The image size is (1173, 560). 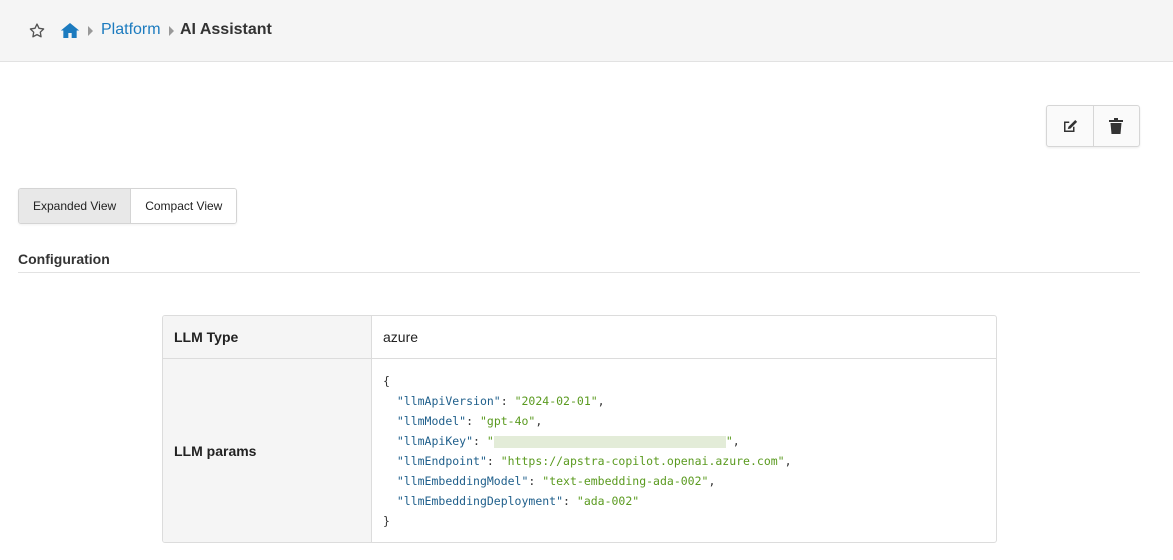 What do you see at coordinates (608, 501) in the screenshot?
I see `json-value: "ada-002"` at bounding box center [608, 501].